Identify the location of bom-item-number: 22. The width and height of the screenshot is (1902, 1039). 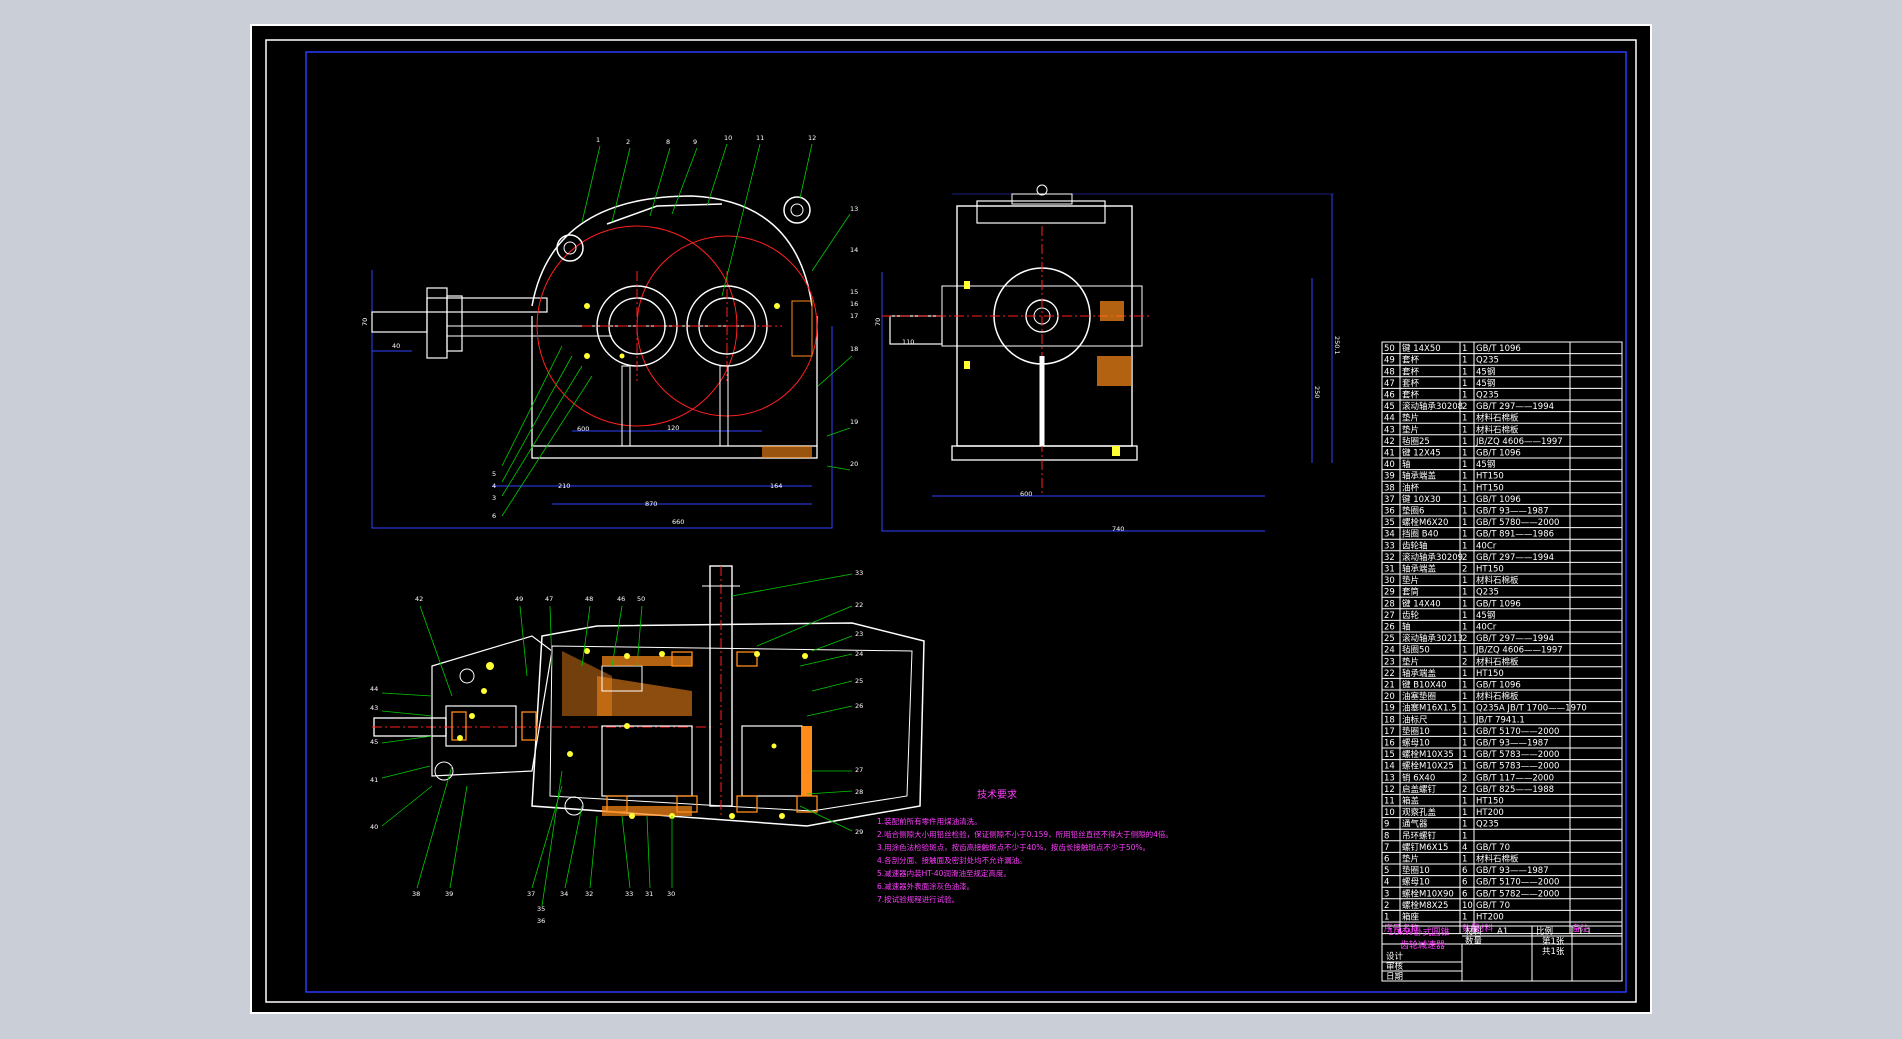
(1389, 674).